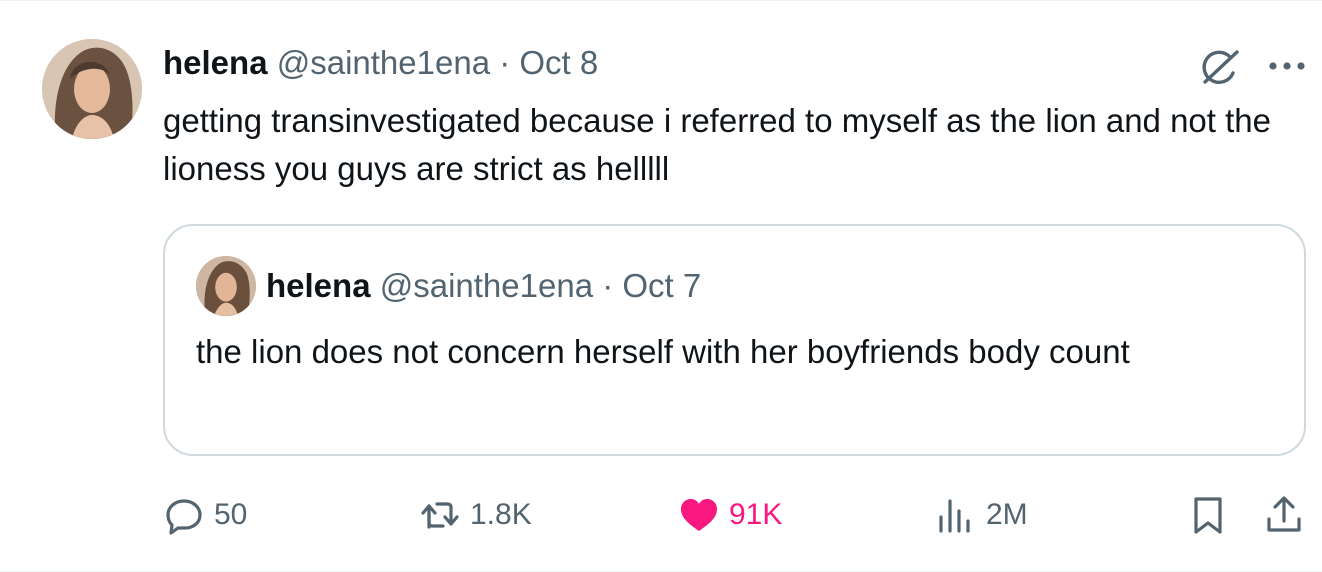  Describe the element at coordinates (501, 514) in the screenshot. I see `retweet-count: 1.8K` at that location.